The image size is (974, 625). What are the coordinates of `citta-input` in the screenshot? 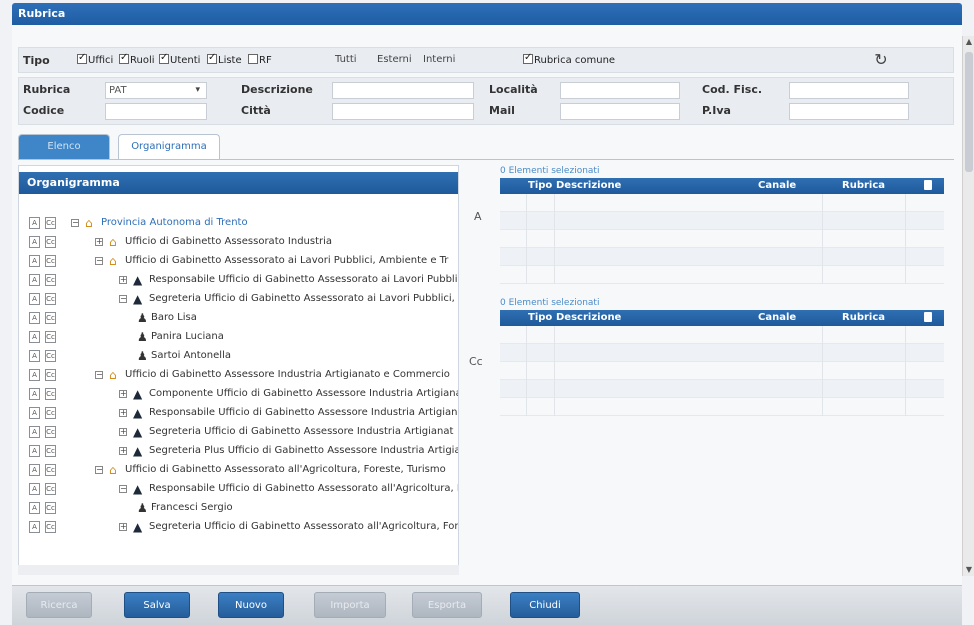 It's located at (403, 111).